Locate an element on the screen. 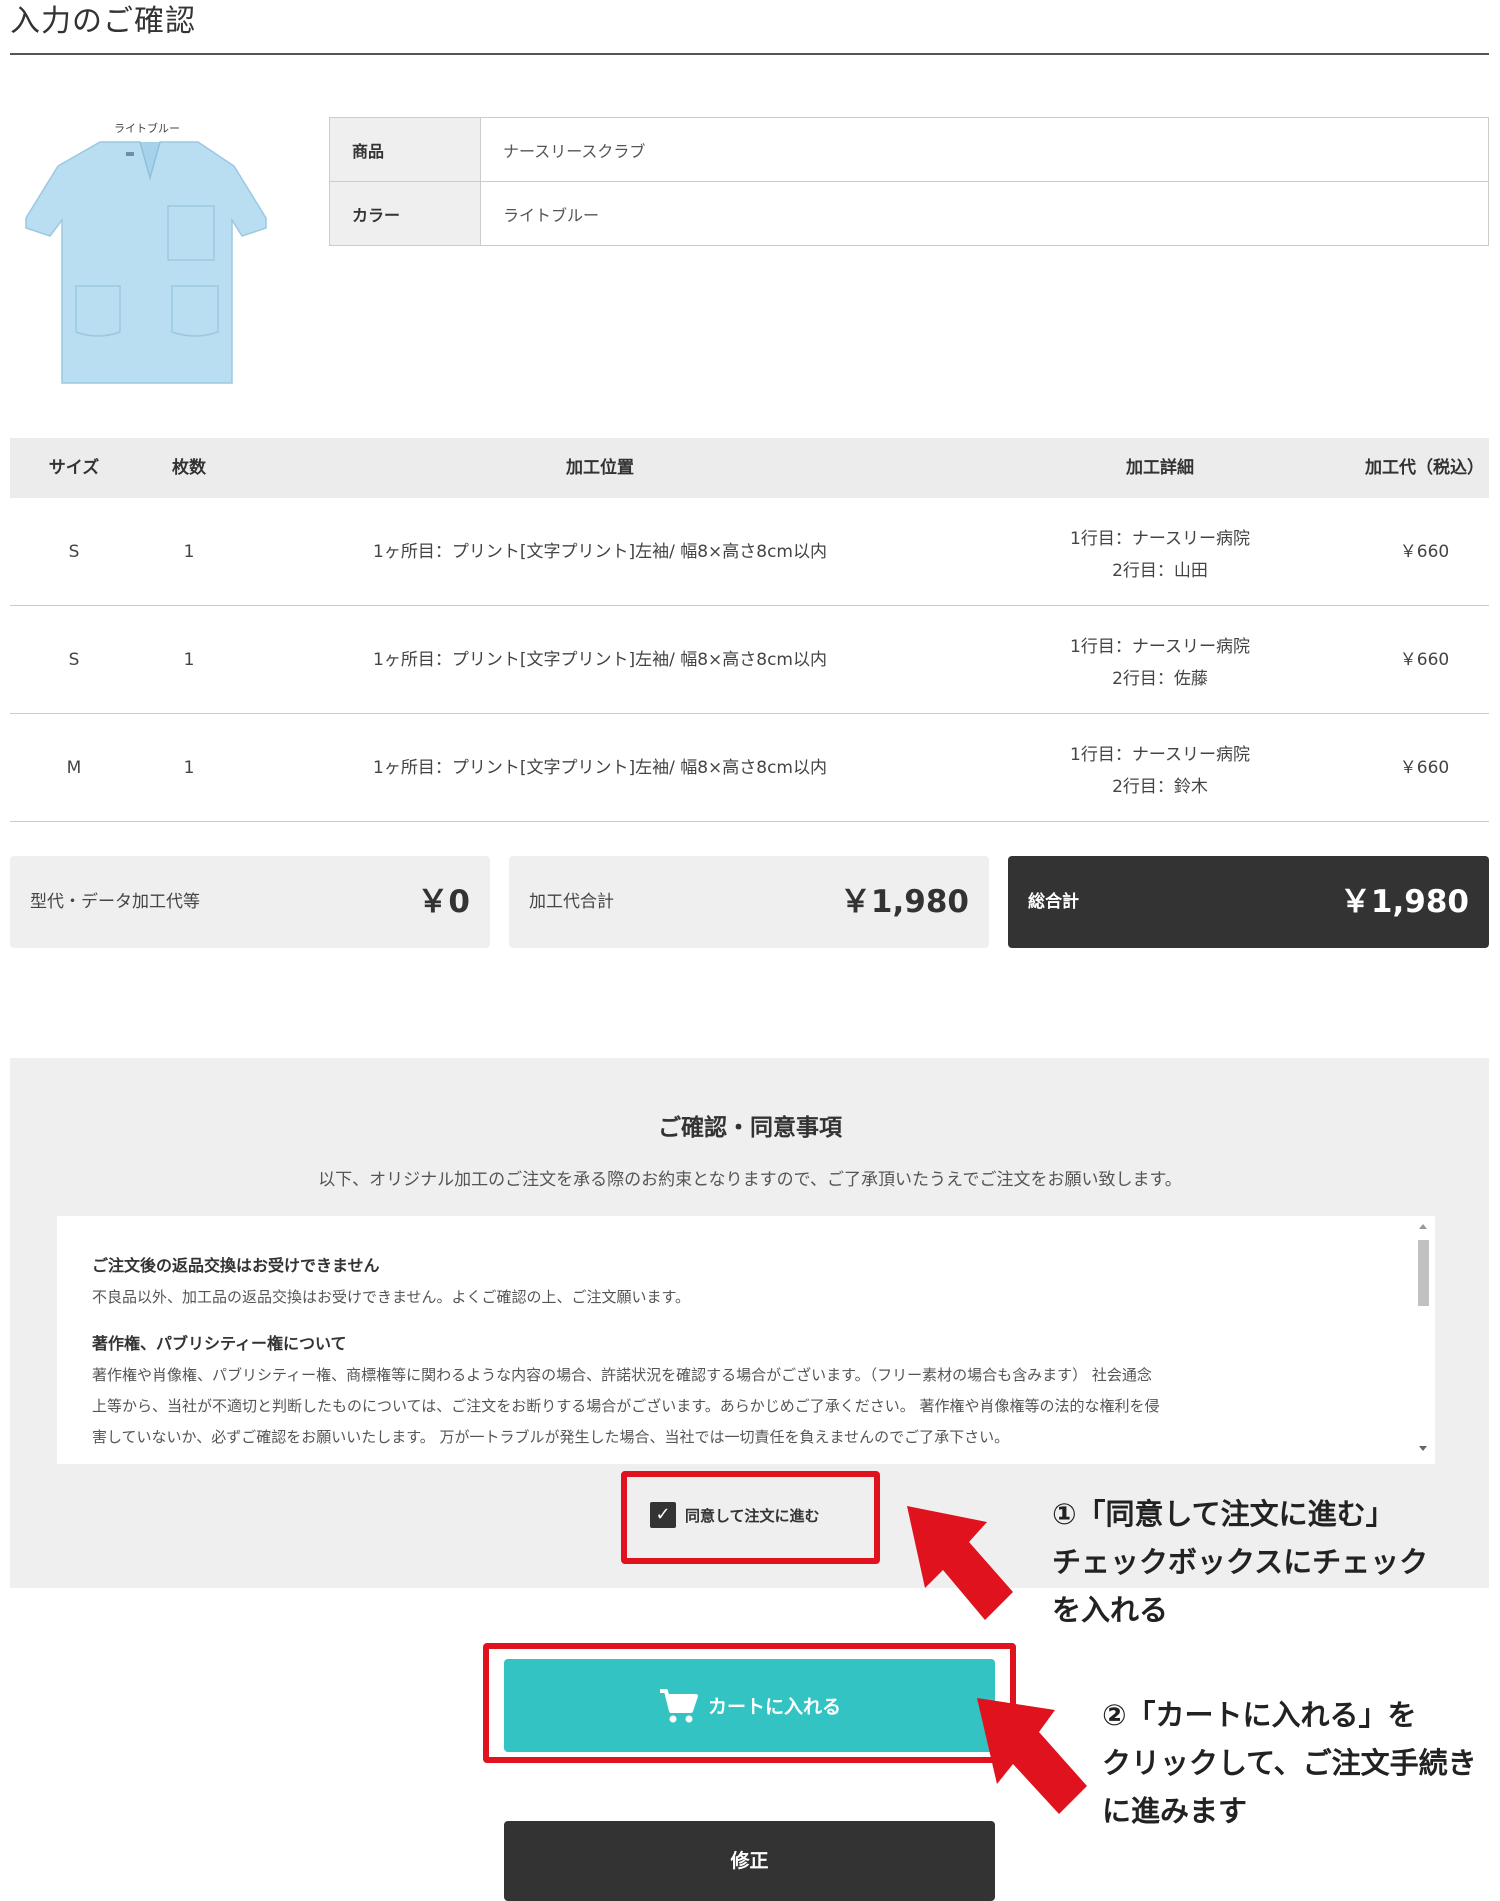  cart-button-highlight-frame is located at coordinates (749, 1703).